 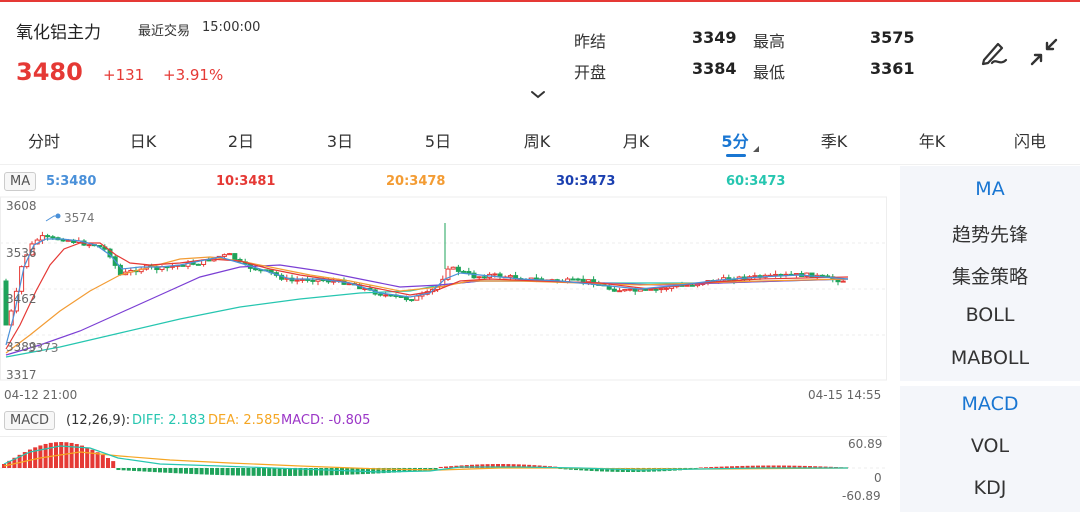 What do you see at coordinates (1044, 52) in the screenshot?
I see `collapse-arrows-icon` at bounding box center [1044, 52].